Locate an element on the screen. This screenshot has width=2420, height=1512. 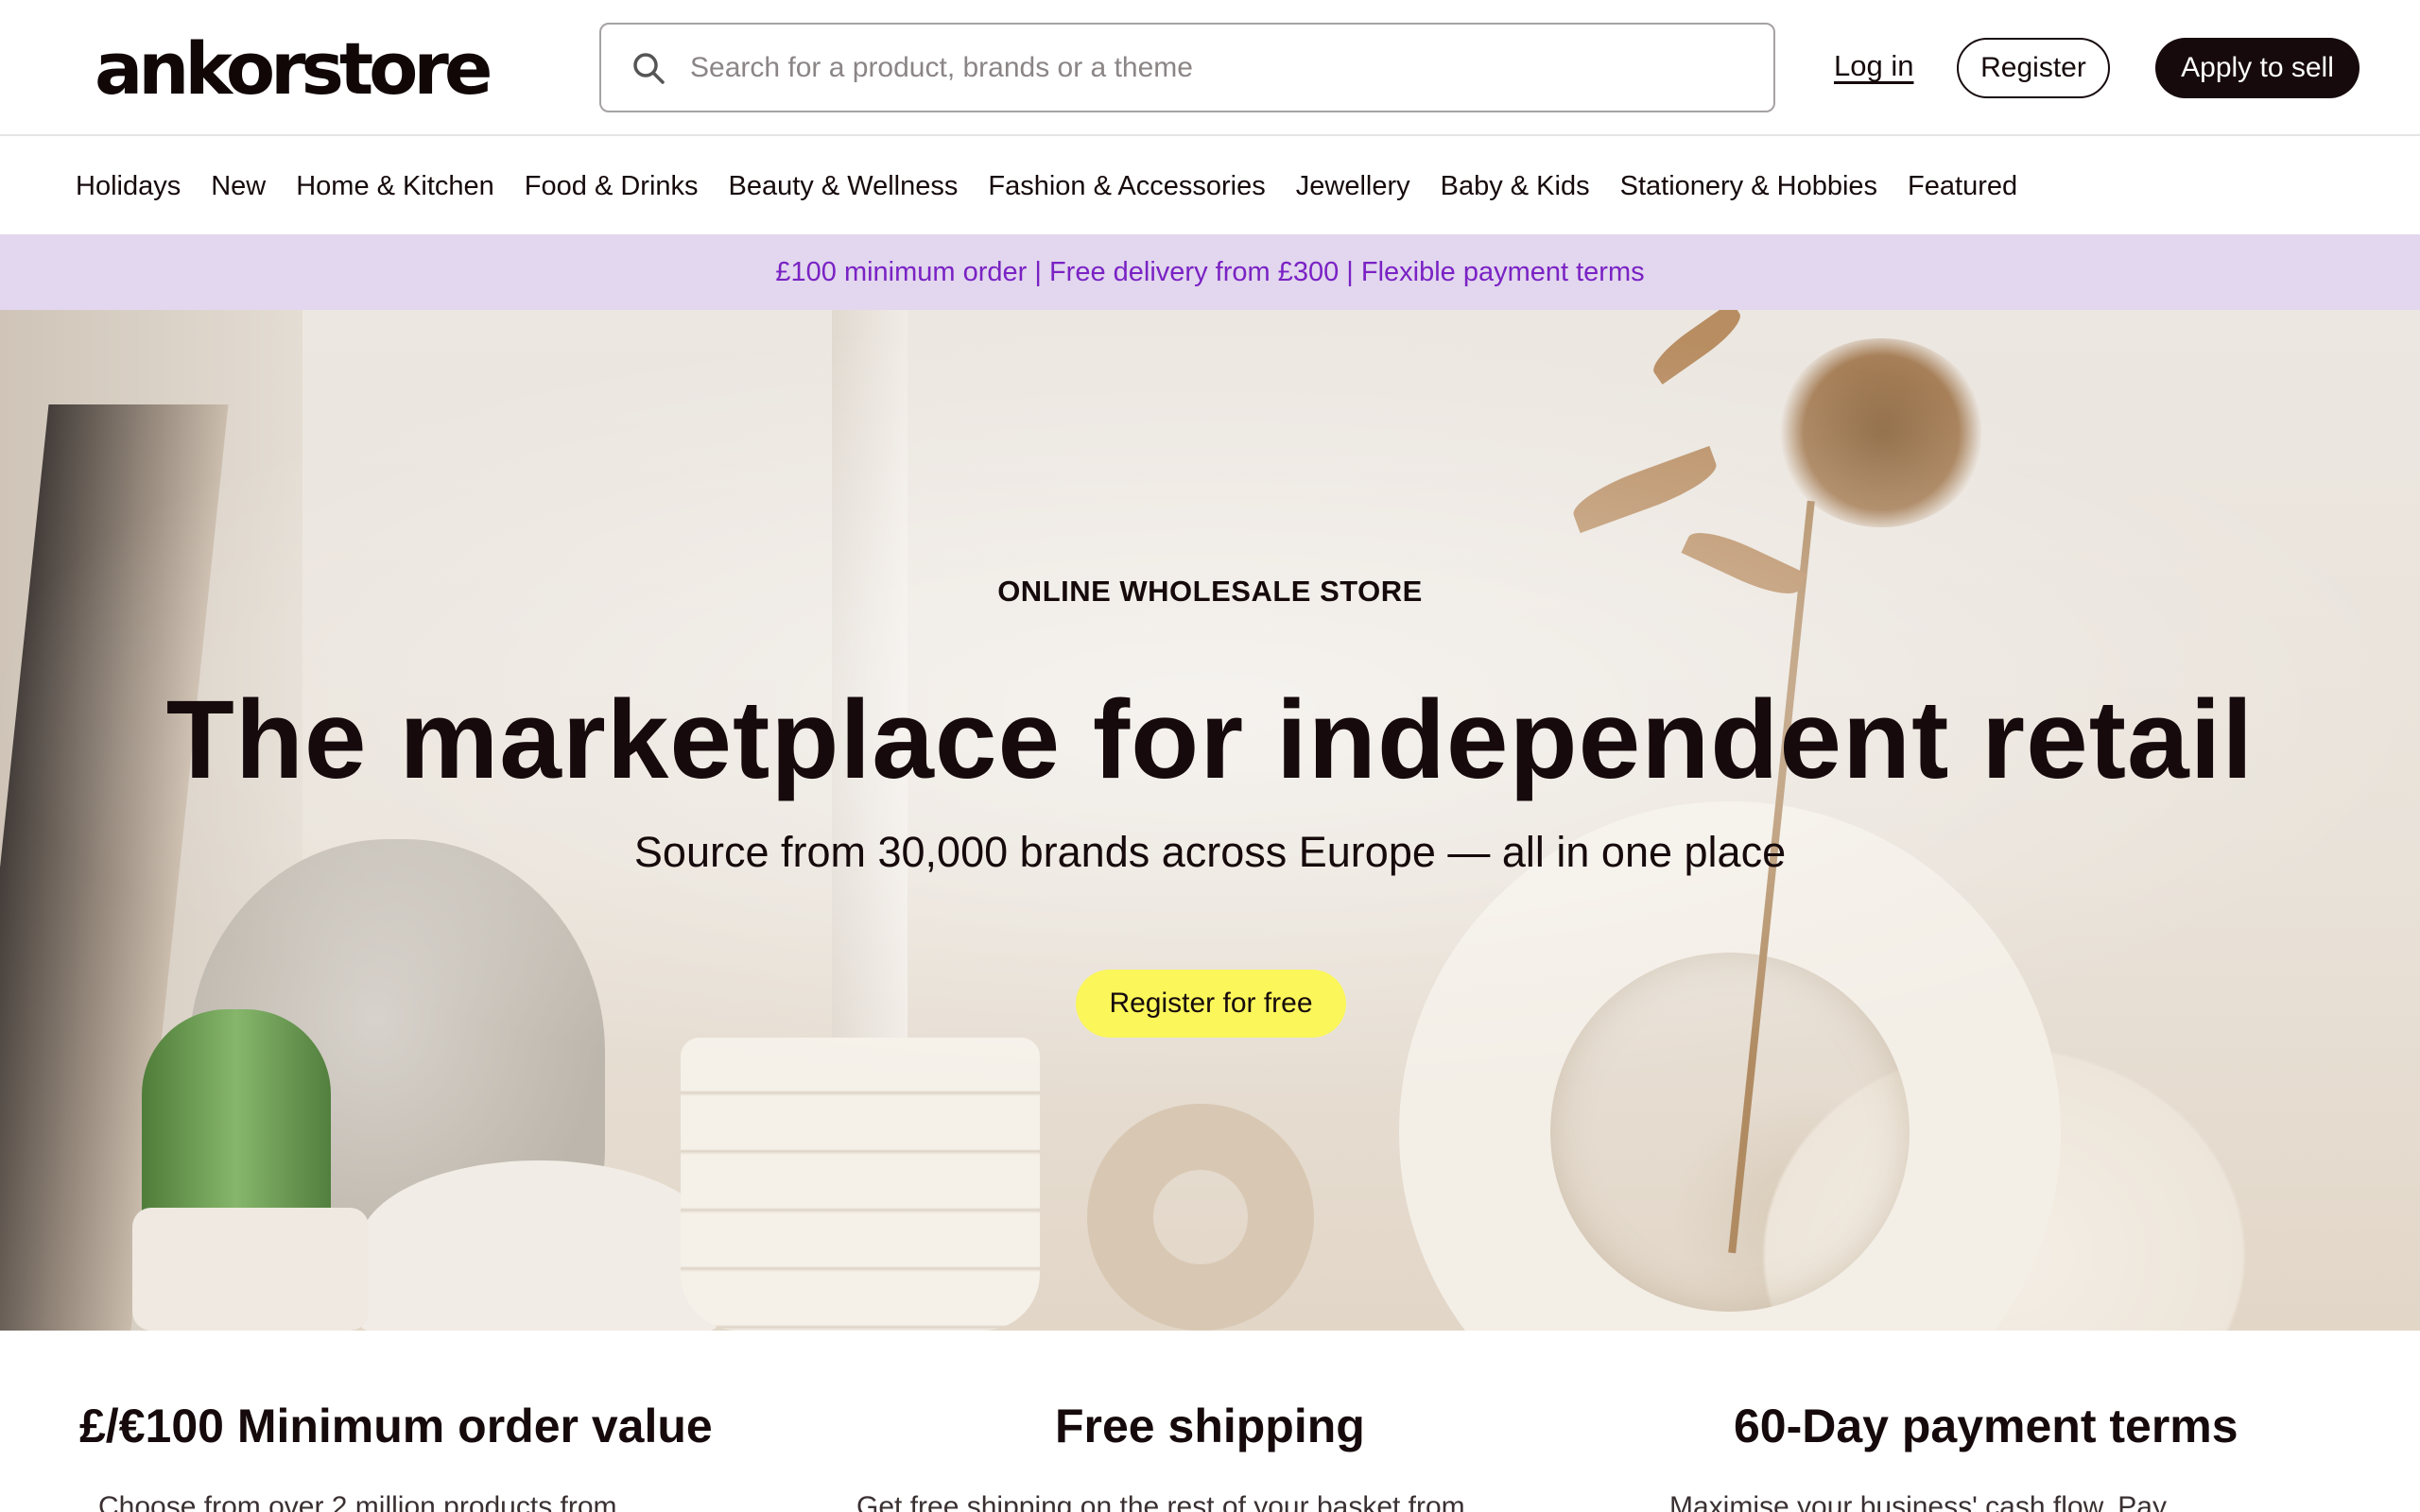
login-link: Log in is located at coordinates (1873, 66).